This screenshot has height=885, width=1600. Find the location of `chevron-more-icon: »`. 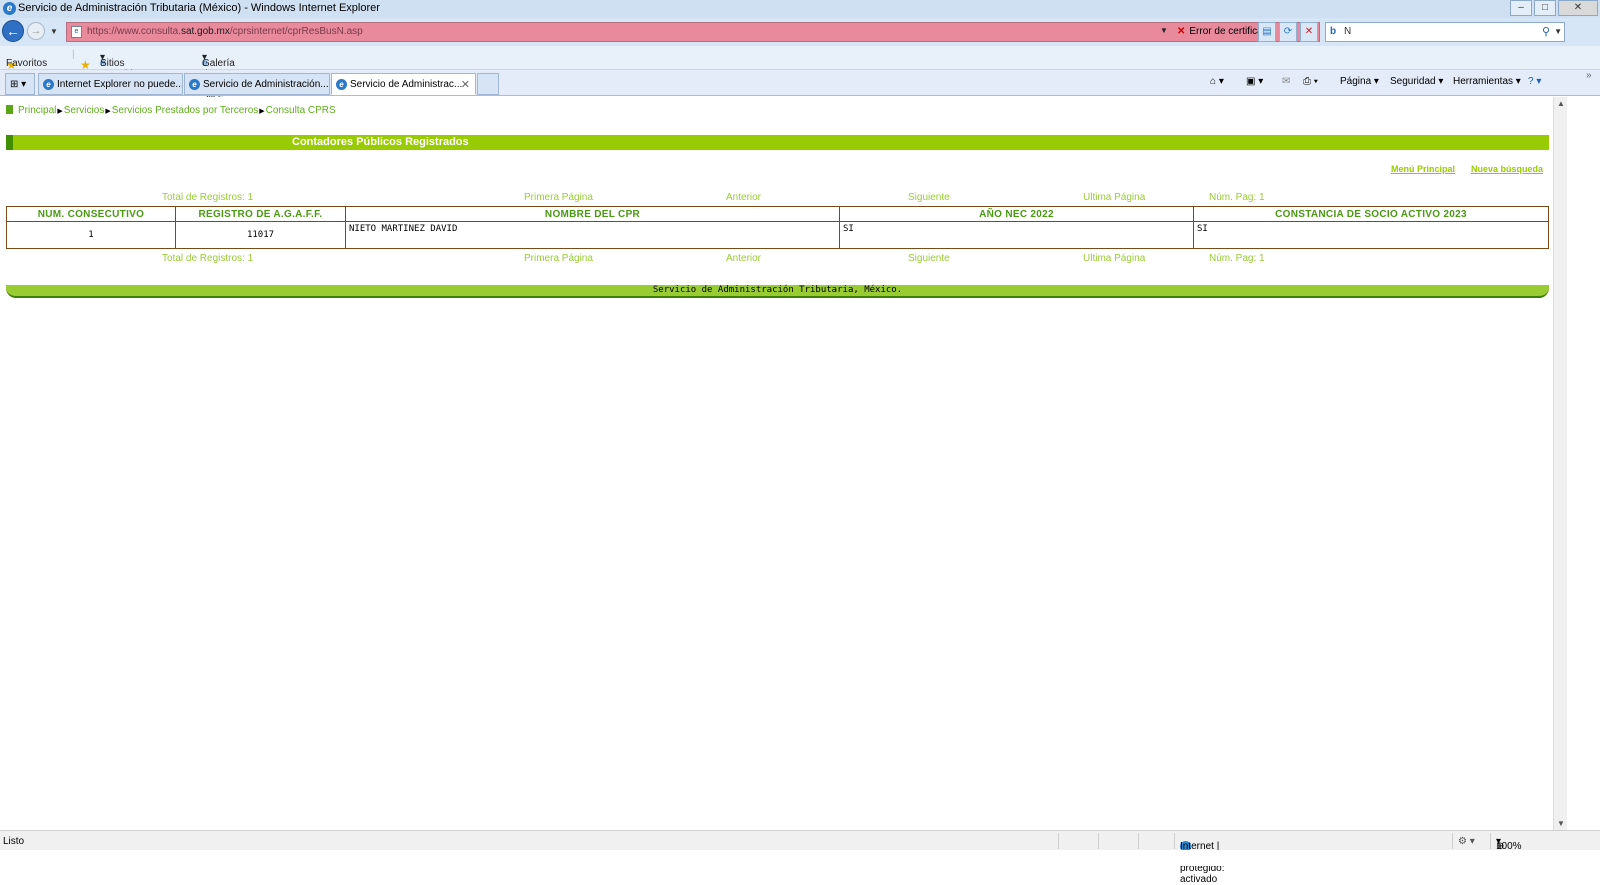

chevron-more-icon: » is located at coordinates (1589, 75).